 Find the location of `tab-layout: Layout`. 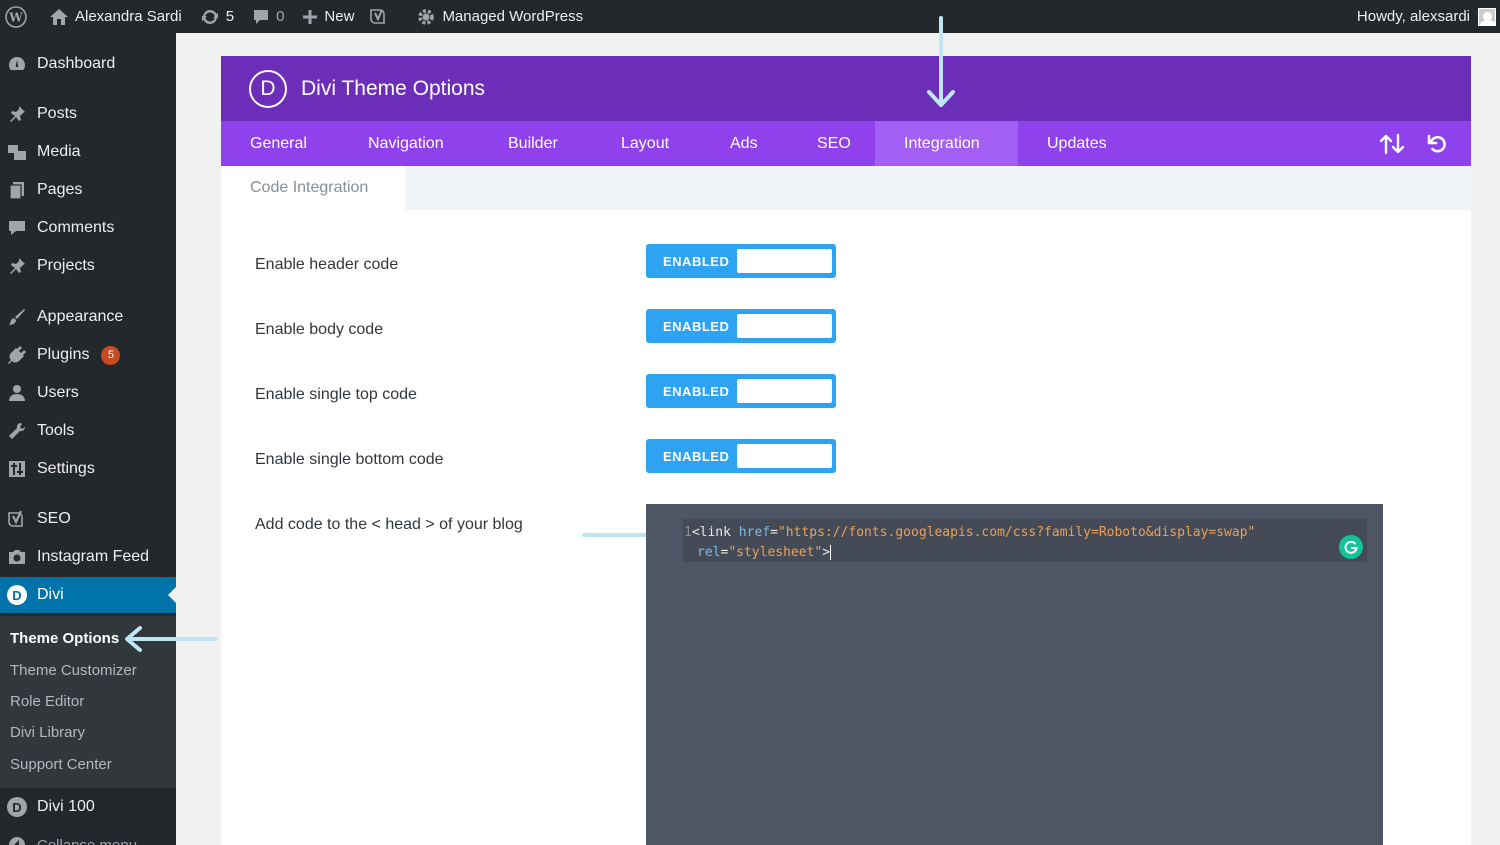

tab-layout: Layout is located at coordinates (645, 143).